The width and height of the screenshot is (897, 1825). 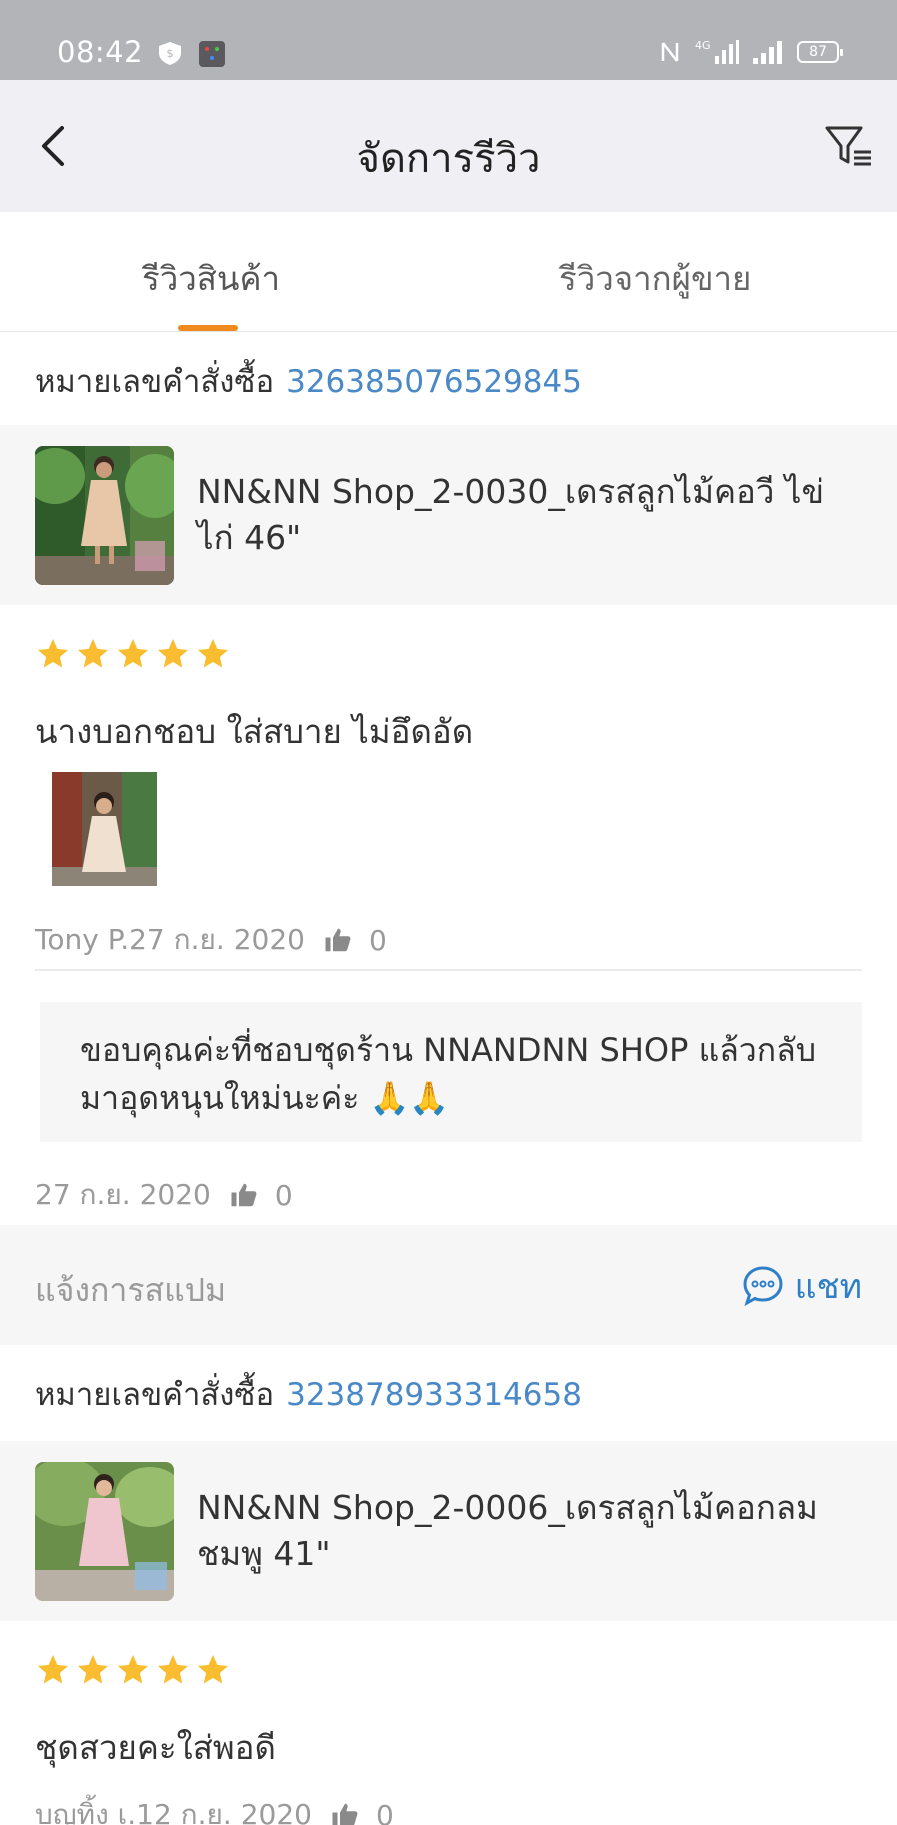 I want to click on review-meta: Tony P.27 ก.ย. 2020 0, so click(x=211, y=940).